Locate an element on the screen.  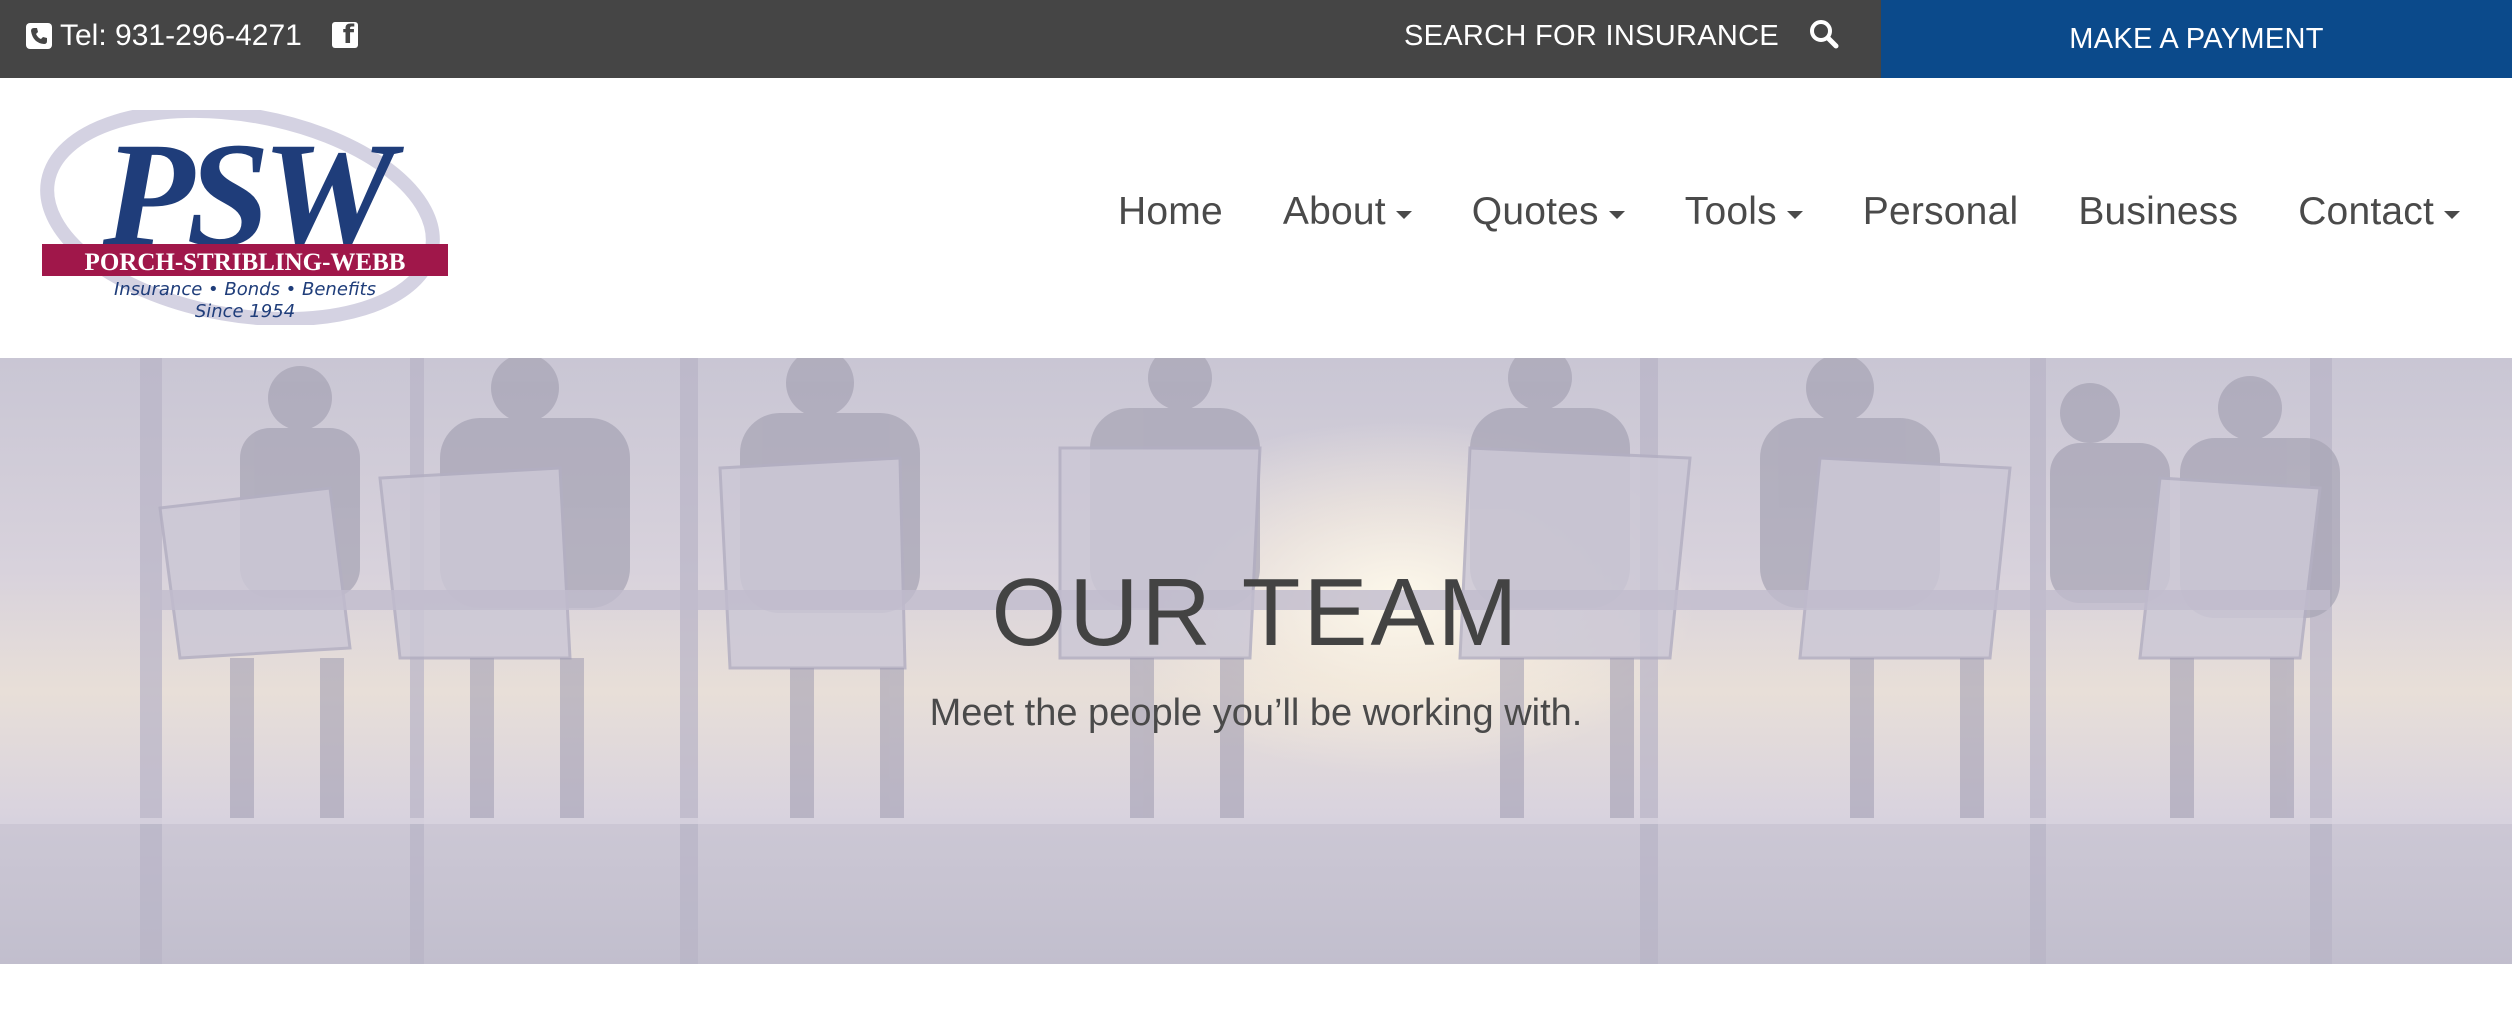
phone-icon is located at coordinates (39, 36).